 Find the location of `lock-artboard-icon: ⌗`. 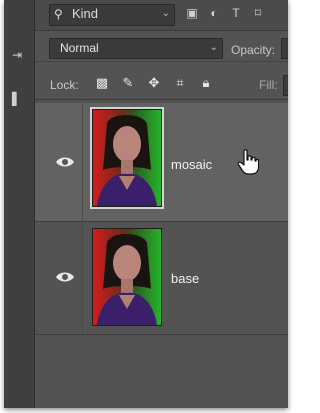

lock-artboard-icon: ⌗ is located at coordinates (180, 84).